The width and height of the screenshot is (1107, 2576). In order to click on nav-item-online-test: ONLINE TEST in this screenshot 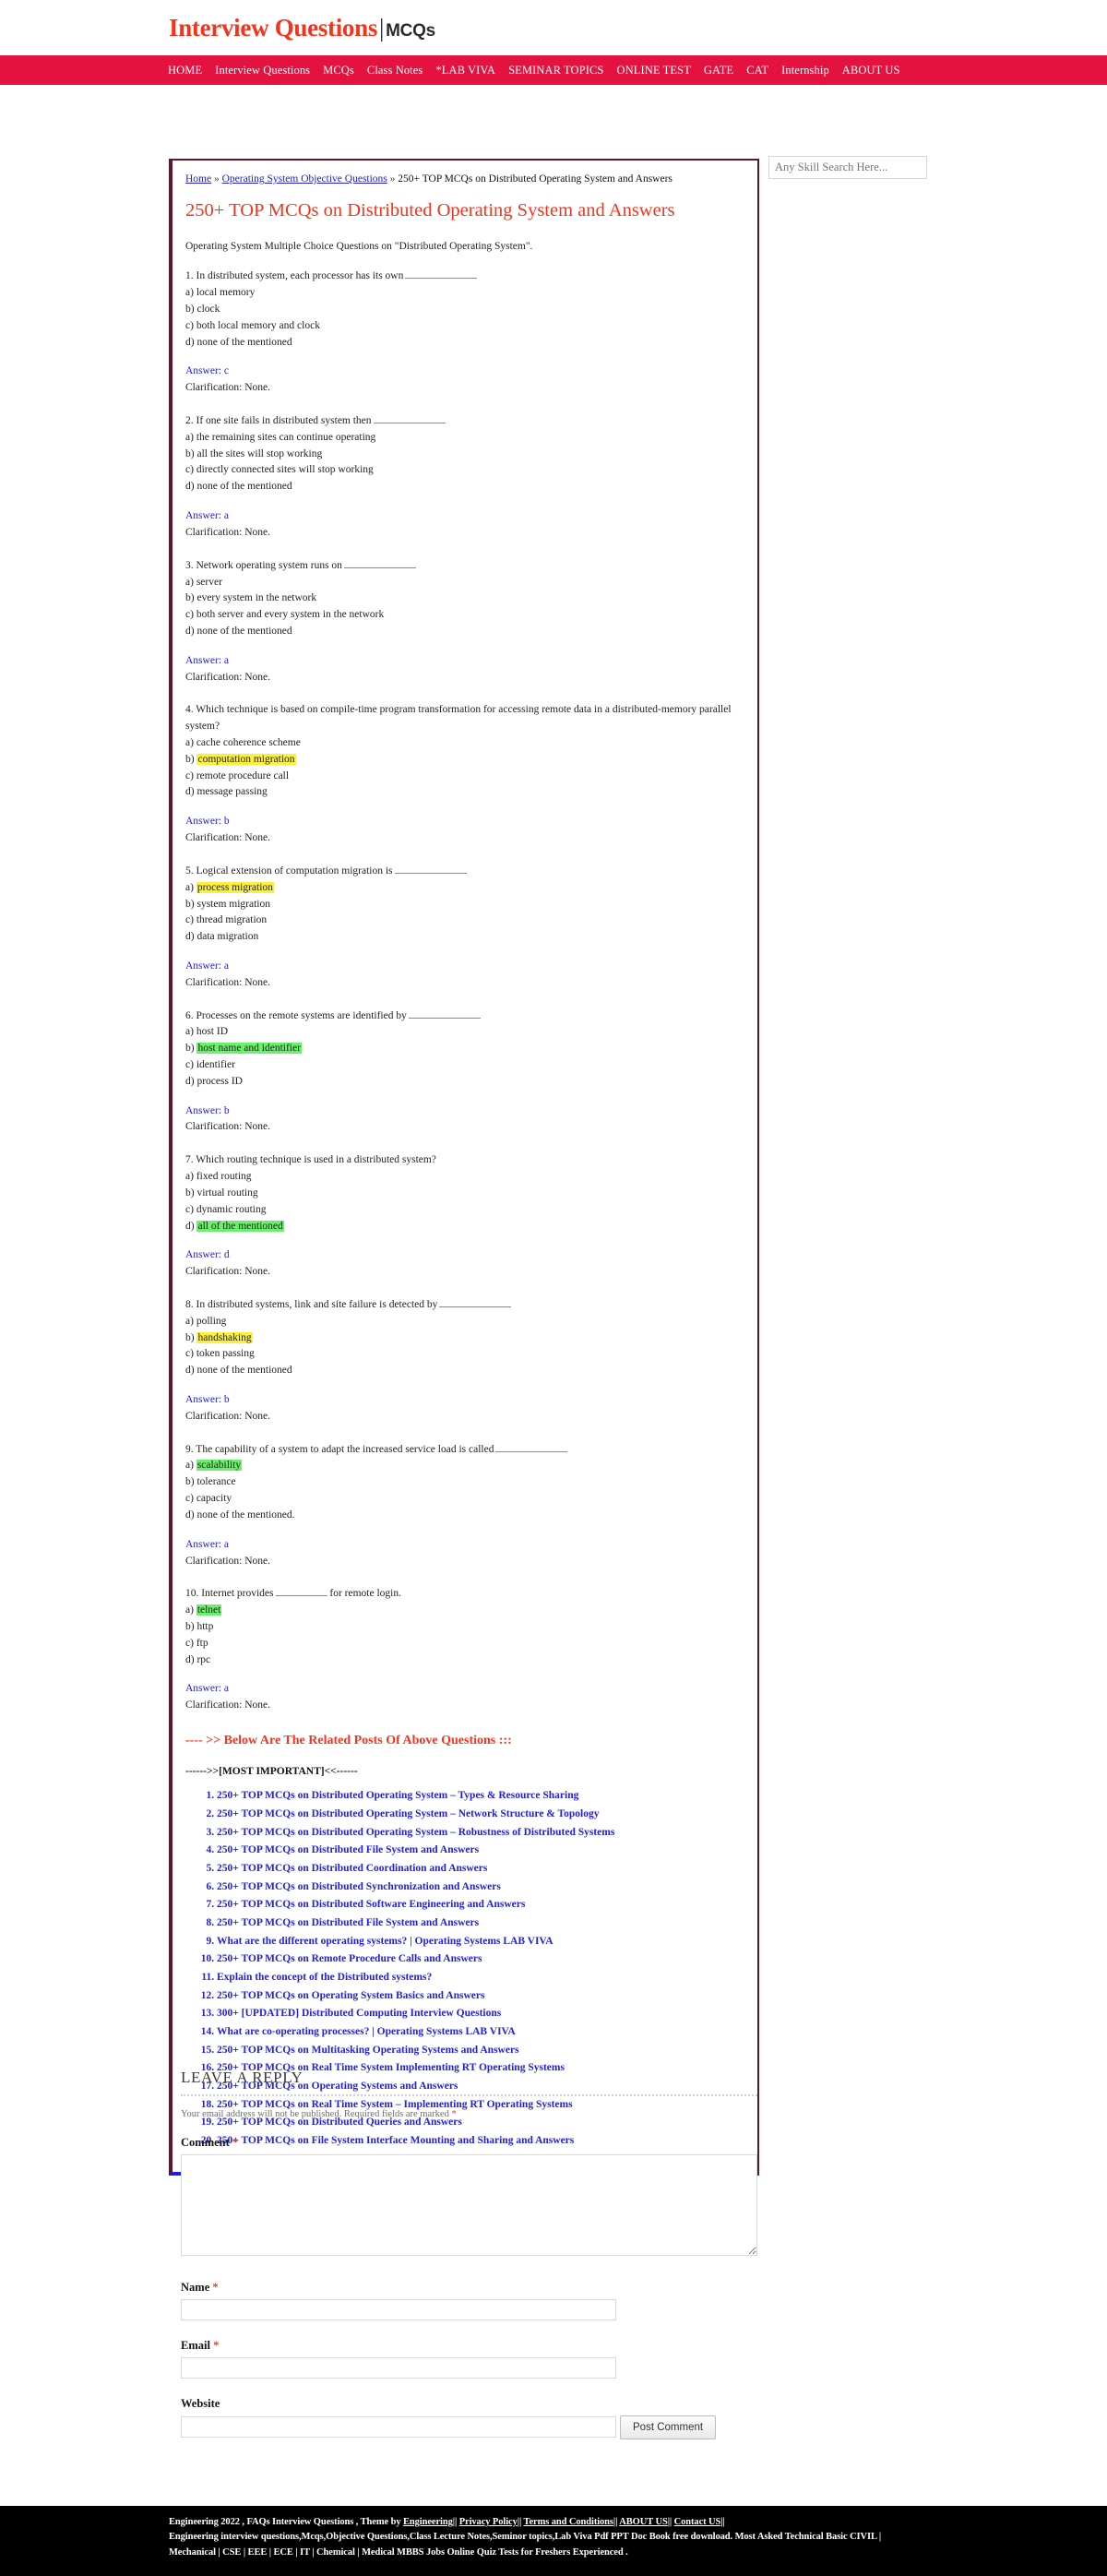, I will do `click(653, 71)`.